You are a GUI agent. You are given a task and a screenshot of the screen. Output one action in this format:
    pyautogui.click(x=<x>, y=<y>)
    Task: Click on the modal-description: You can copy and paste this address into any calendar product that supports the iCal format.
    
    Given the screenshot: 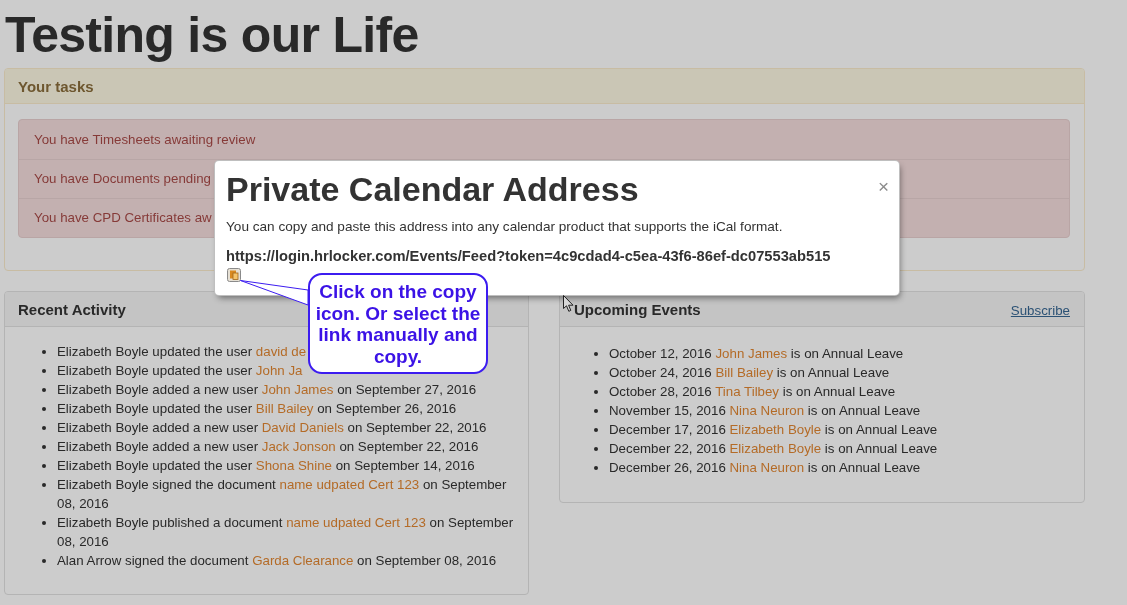 What is the action you would take?
    pyautogui.click(x=505, y=227)
    